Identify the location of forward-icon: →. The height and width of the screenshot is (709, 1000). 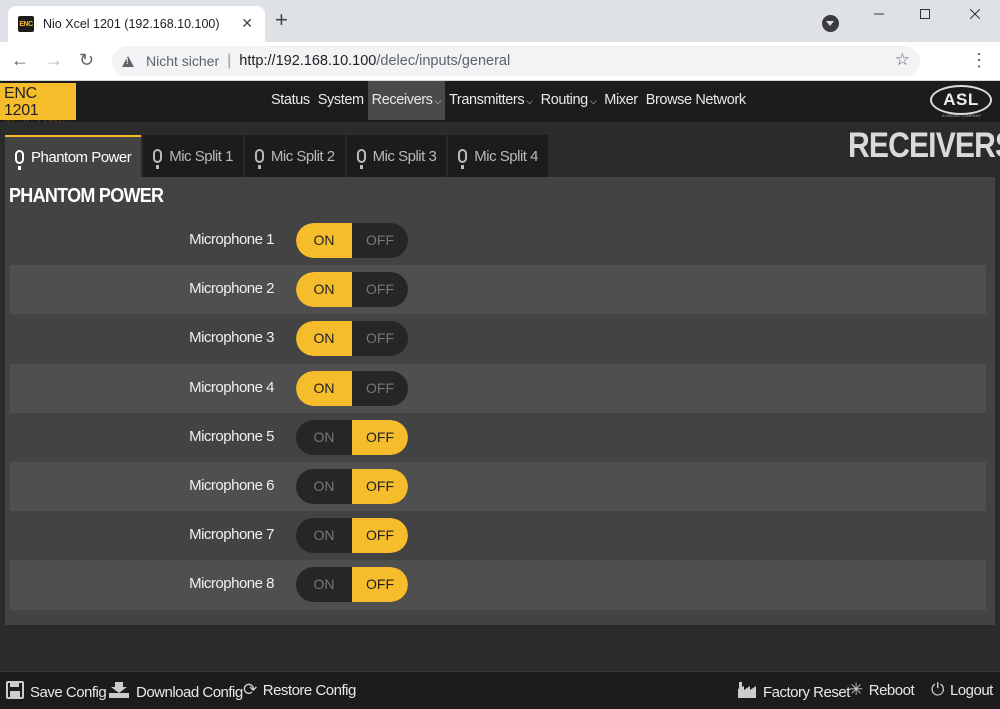
(54, 60).